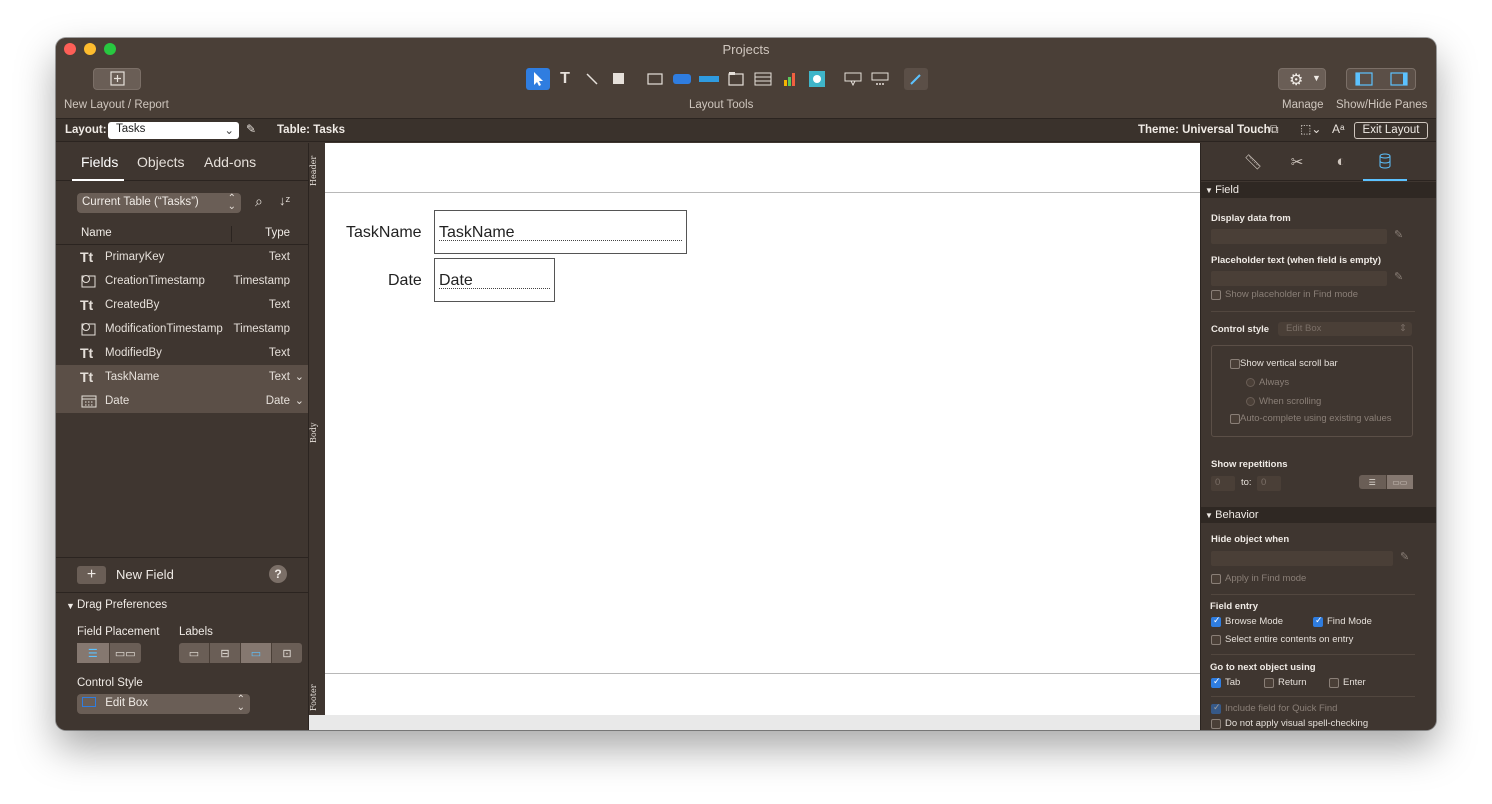  I want to click on always-radio, so click(1250, 382).